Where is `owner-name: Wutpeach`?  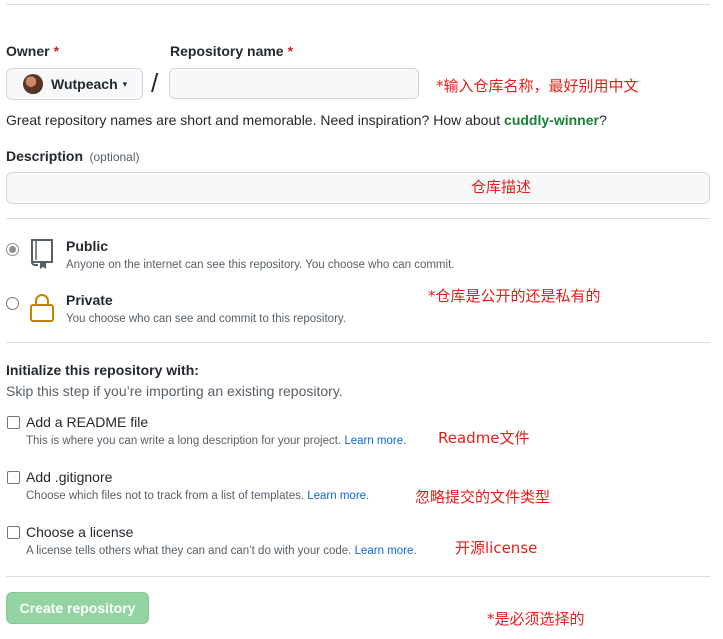
owner-name: Wutpeach is located at coordinates (84, 84).